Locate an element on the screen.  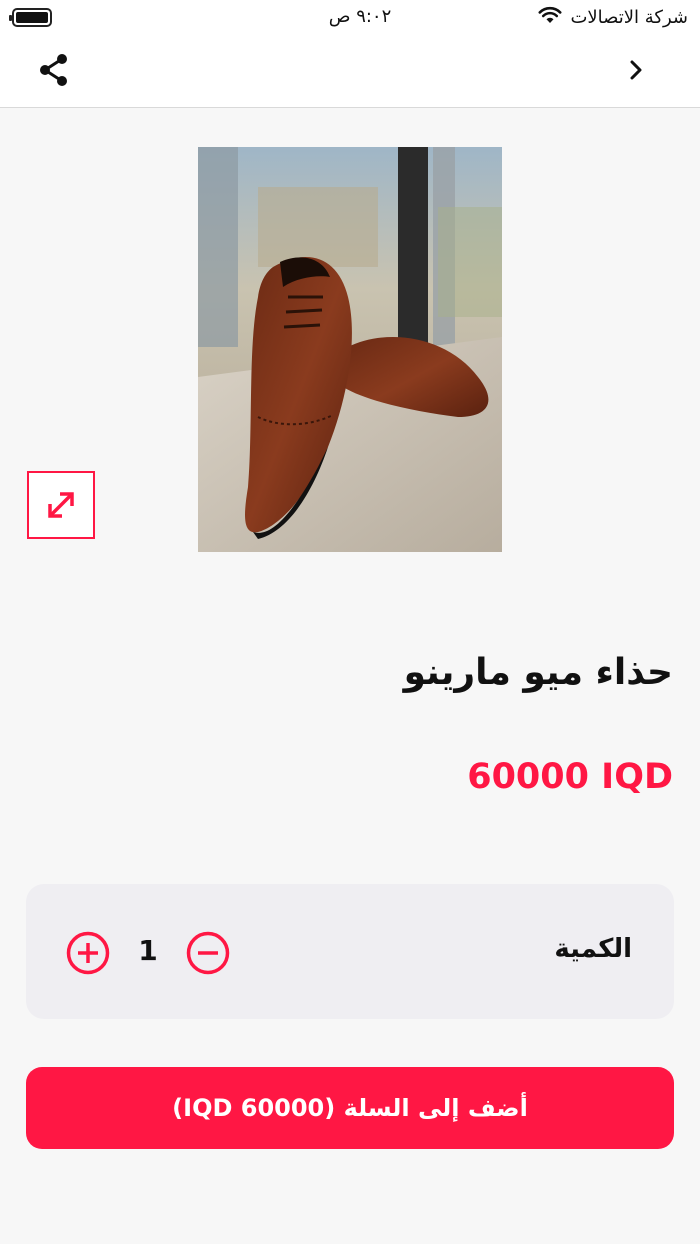
navigation-bar is located at coordinates (350, 72).